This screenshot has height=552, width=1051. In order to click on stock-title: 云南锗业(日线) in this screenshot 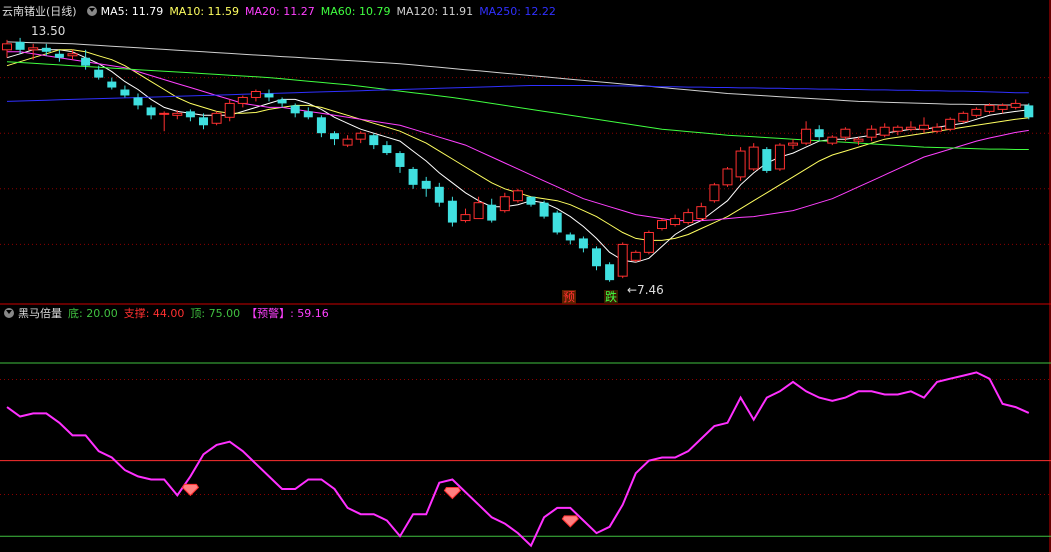, I will do `click(39, 11)`.